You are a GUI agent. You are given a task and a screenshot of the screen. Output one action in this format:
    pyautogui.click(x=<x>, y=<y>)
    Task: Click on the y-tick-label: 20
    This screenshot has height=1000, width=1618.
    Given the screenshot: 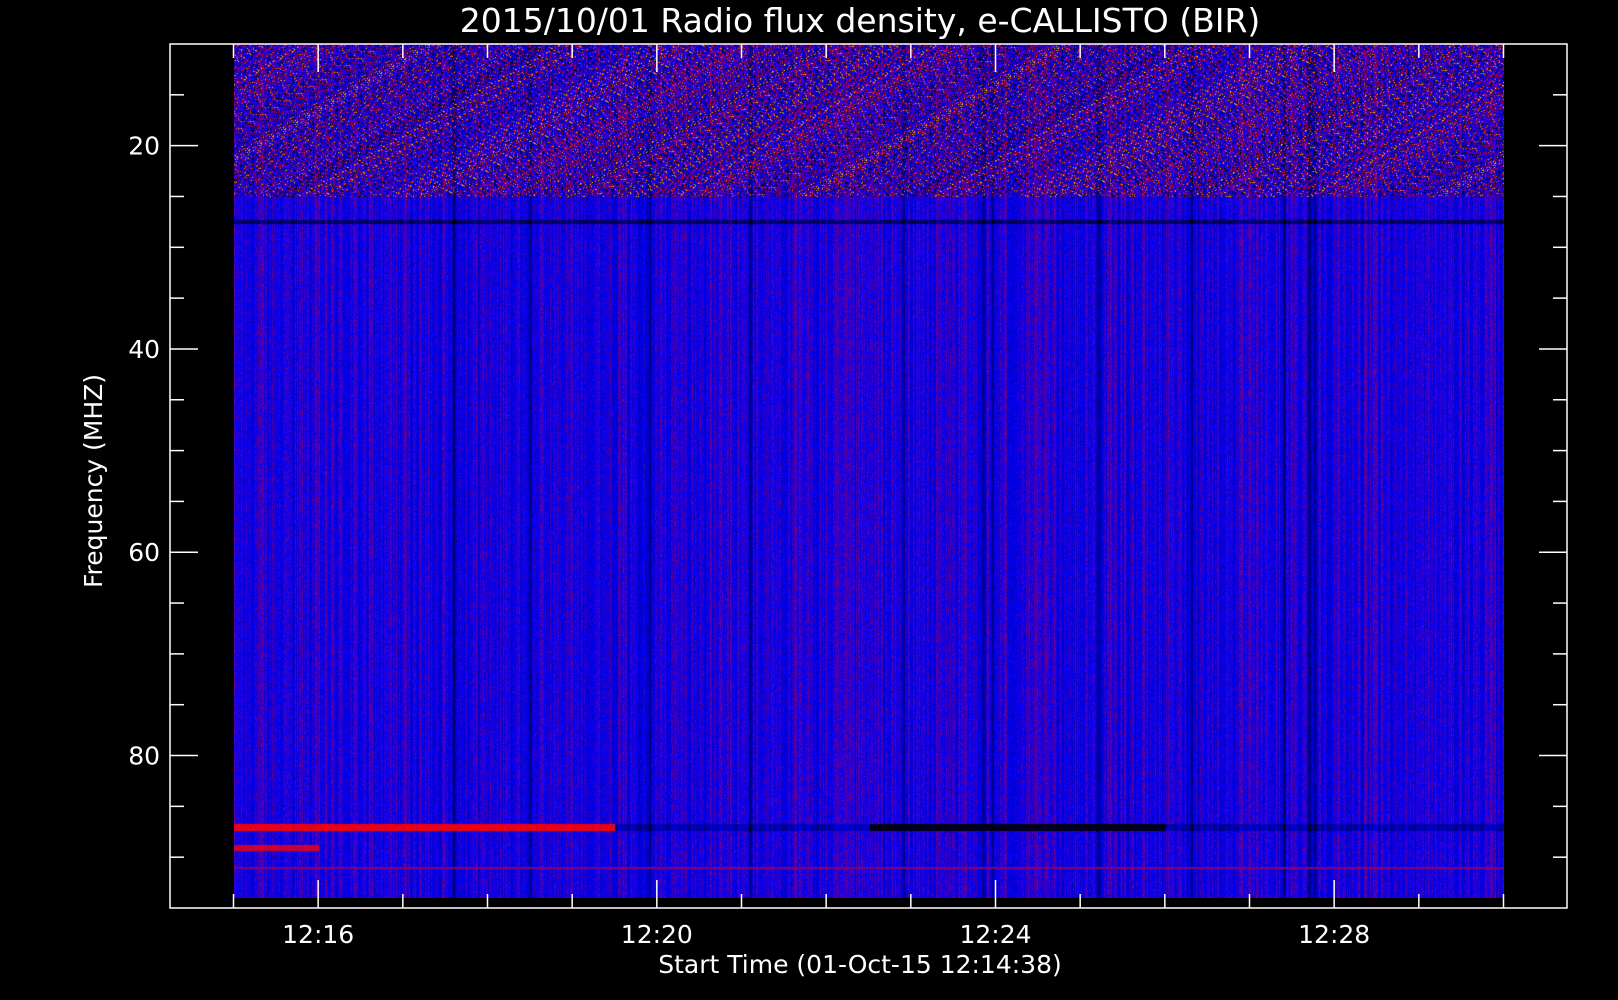 What is the action you would take?
    pyautogui.click(x=144, y=146)
    